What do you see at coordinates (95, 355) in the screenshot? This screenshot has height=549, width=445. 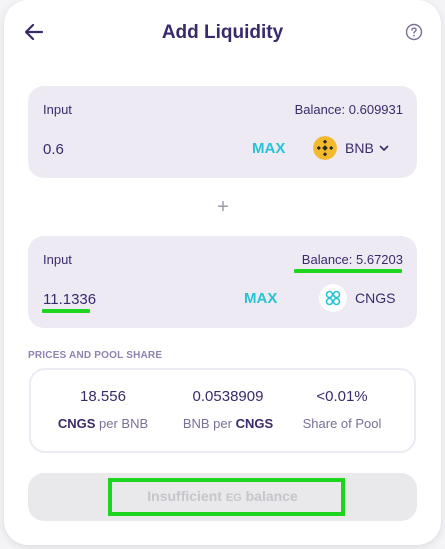 I see `pool-section-title: PRICES AND POOL SHARE` at bounding box center [95, 355].